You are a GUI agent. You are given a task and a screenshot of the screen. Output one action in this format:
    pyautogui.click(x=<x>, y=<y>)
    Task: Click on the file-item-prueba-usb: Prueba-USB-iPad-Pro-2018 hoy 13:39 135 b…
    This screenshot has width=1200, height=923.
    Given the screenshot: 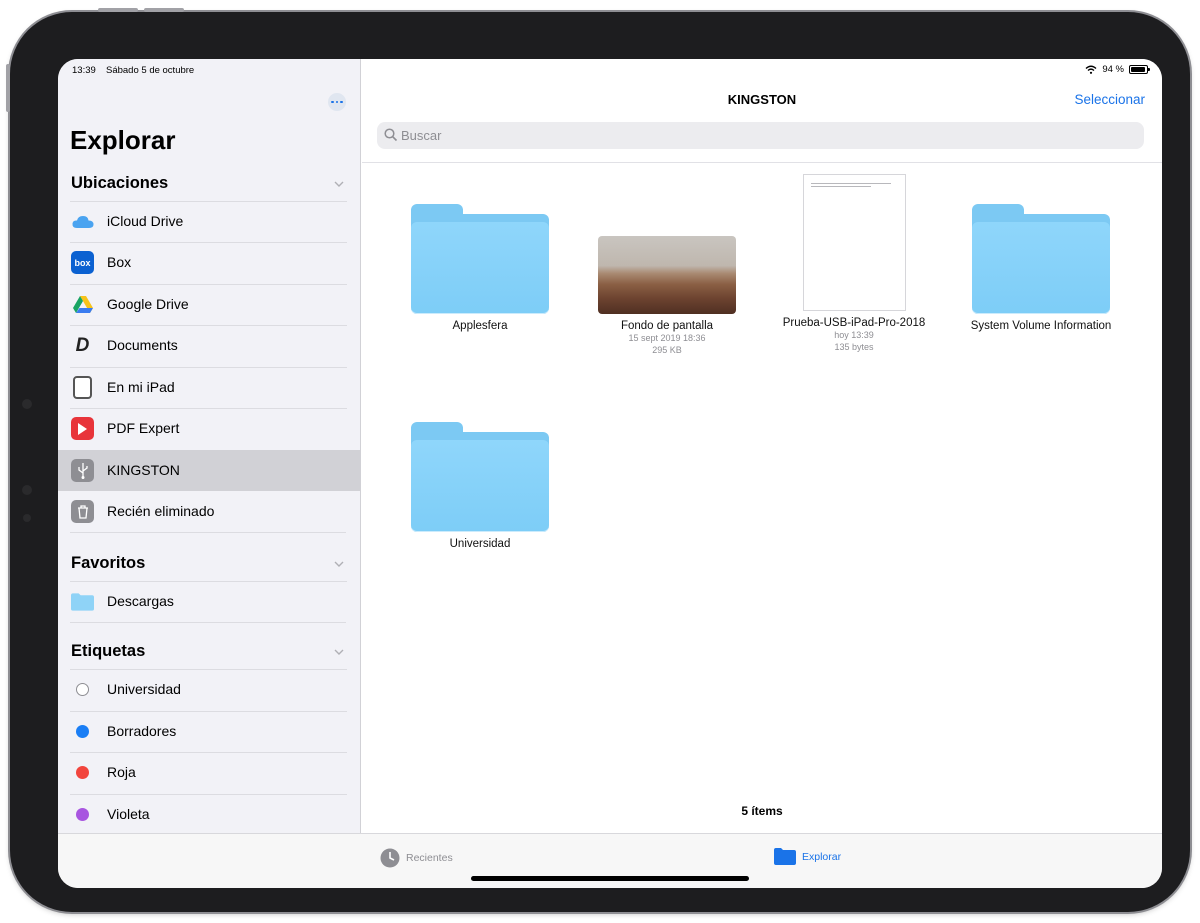 What is the action you would take?
    pyautogui.click(x=854, y=263)
    